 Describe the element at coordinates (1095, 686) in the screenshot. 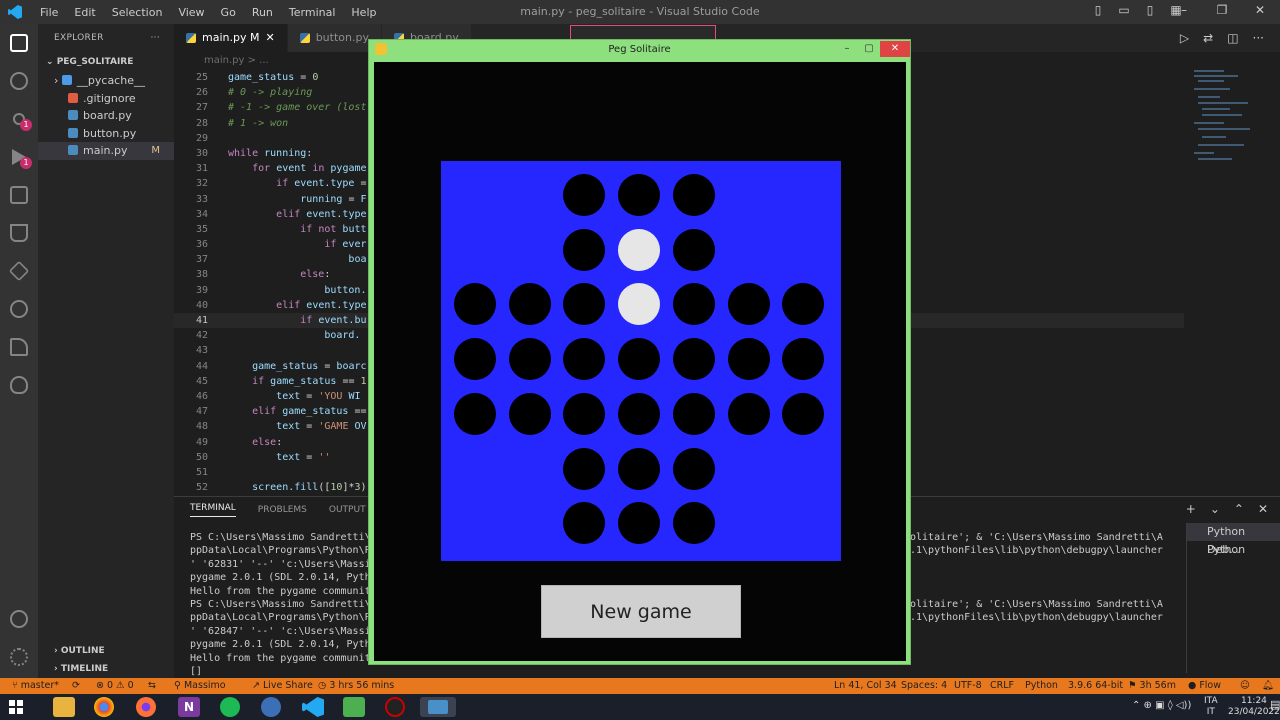

I see `python-interpreter: 3.9.6 64-bit` at that location.